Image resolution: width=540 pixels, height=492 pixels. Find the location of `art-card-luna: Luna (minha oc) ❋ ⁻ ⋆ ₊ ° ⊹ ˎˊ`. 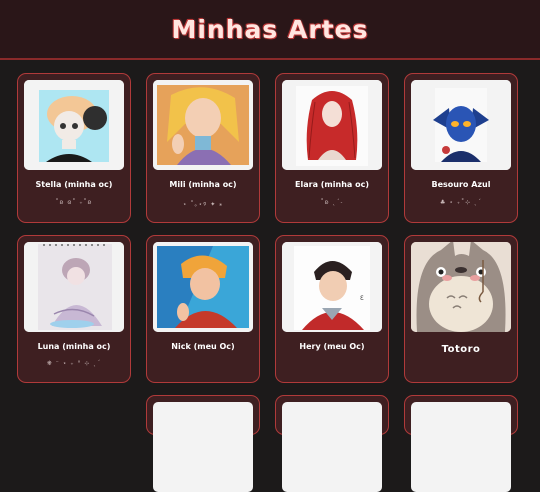

art-card-luna: Luna (minha oc) ❋ ⁻ ⋆ ₊ ° ⊹ ˎˊ is located at coordinates (74, 309).